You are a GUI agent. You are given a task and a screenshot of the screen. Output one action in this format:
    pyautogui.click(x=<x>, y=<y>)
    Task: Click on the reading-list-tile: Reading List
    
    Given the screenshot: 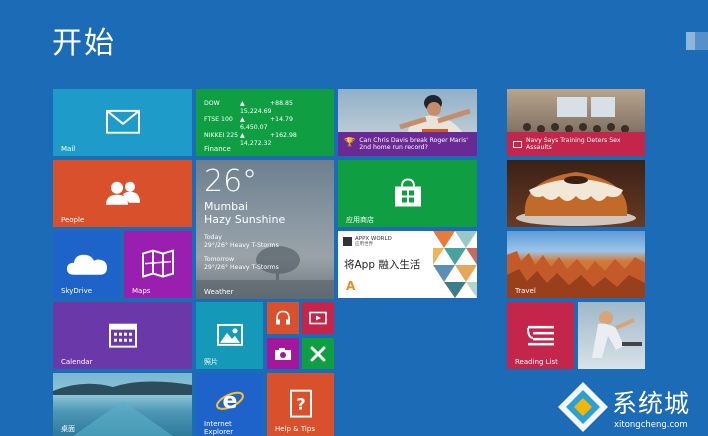 What is the action you would take?
    pyautogui.click(x=540, y=335)
    